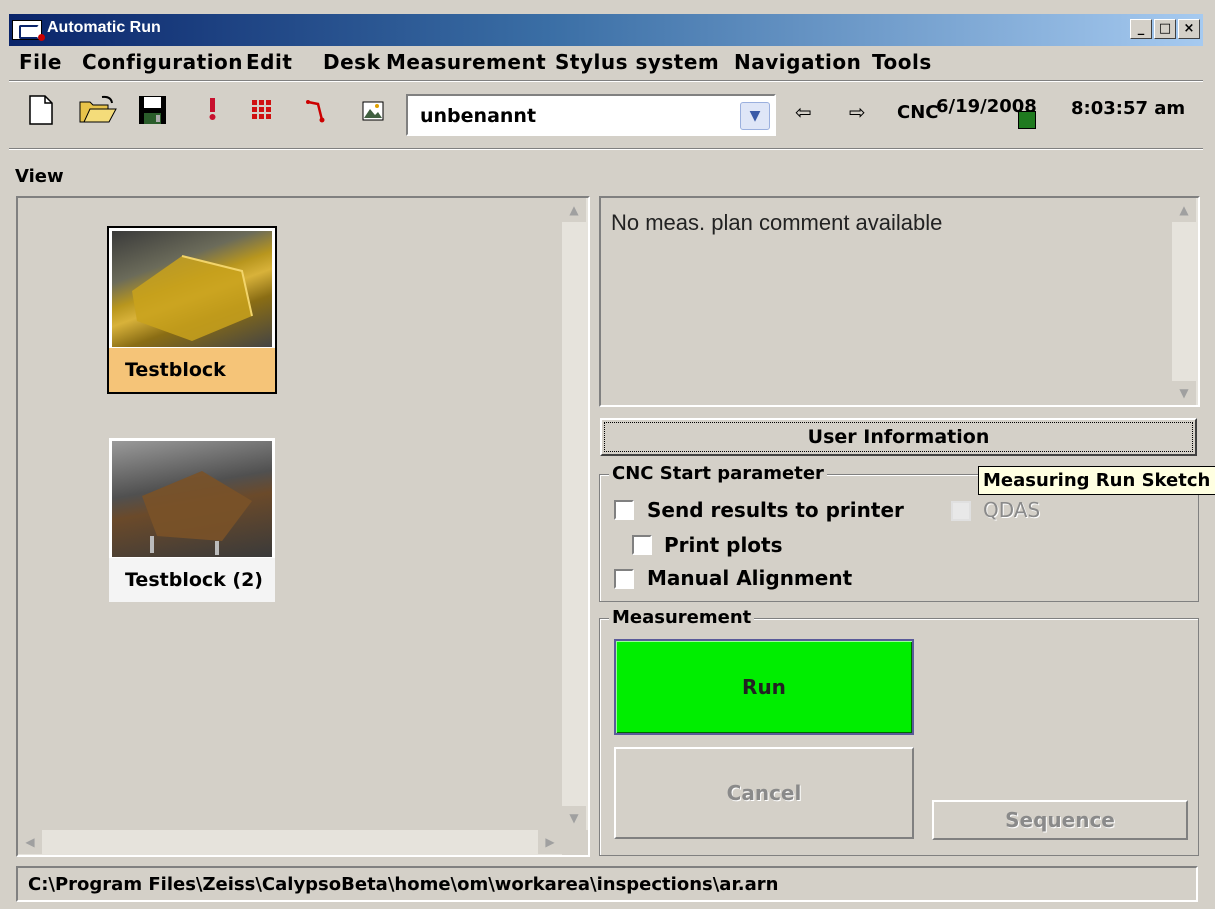 This screenshot has width=1215, height=909. What do you see at coordinates (98, 110) in the screenshot?
I see `open-folder-icon` at bounding box center [98, 110].